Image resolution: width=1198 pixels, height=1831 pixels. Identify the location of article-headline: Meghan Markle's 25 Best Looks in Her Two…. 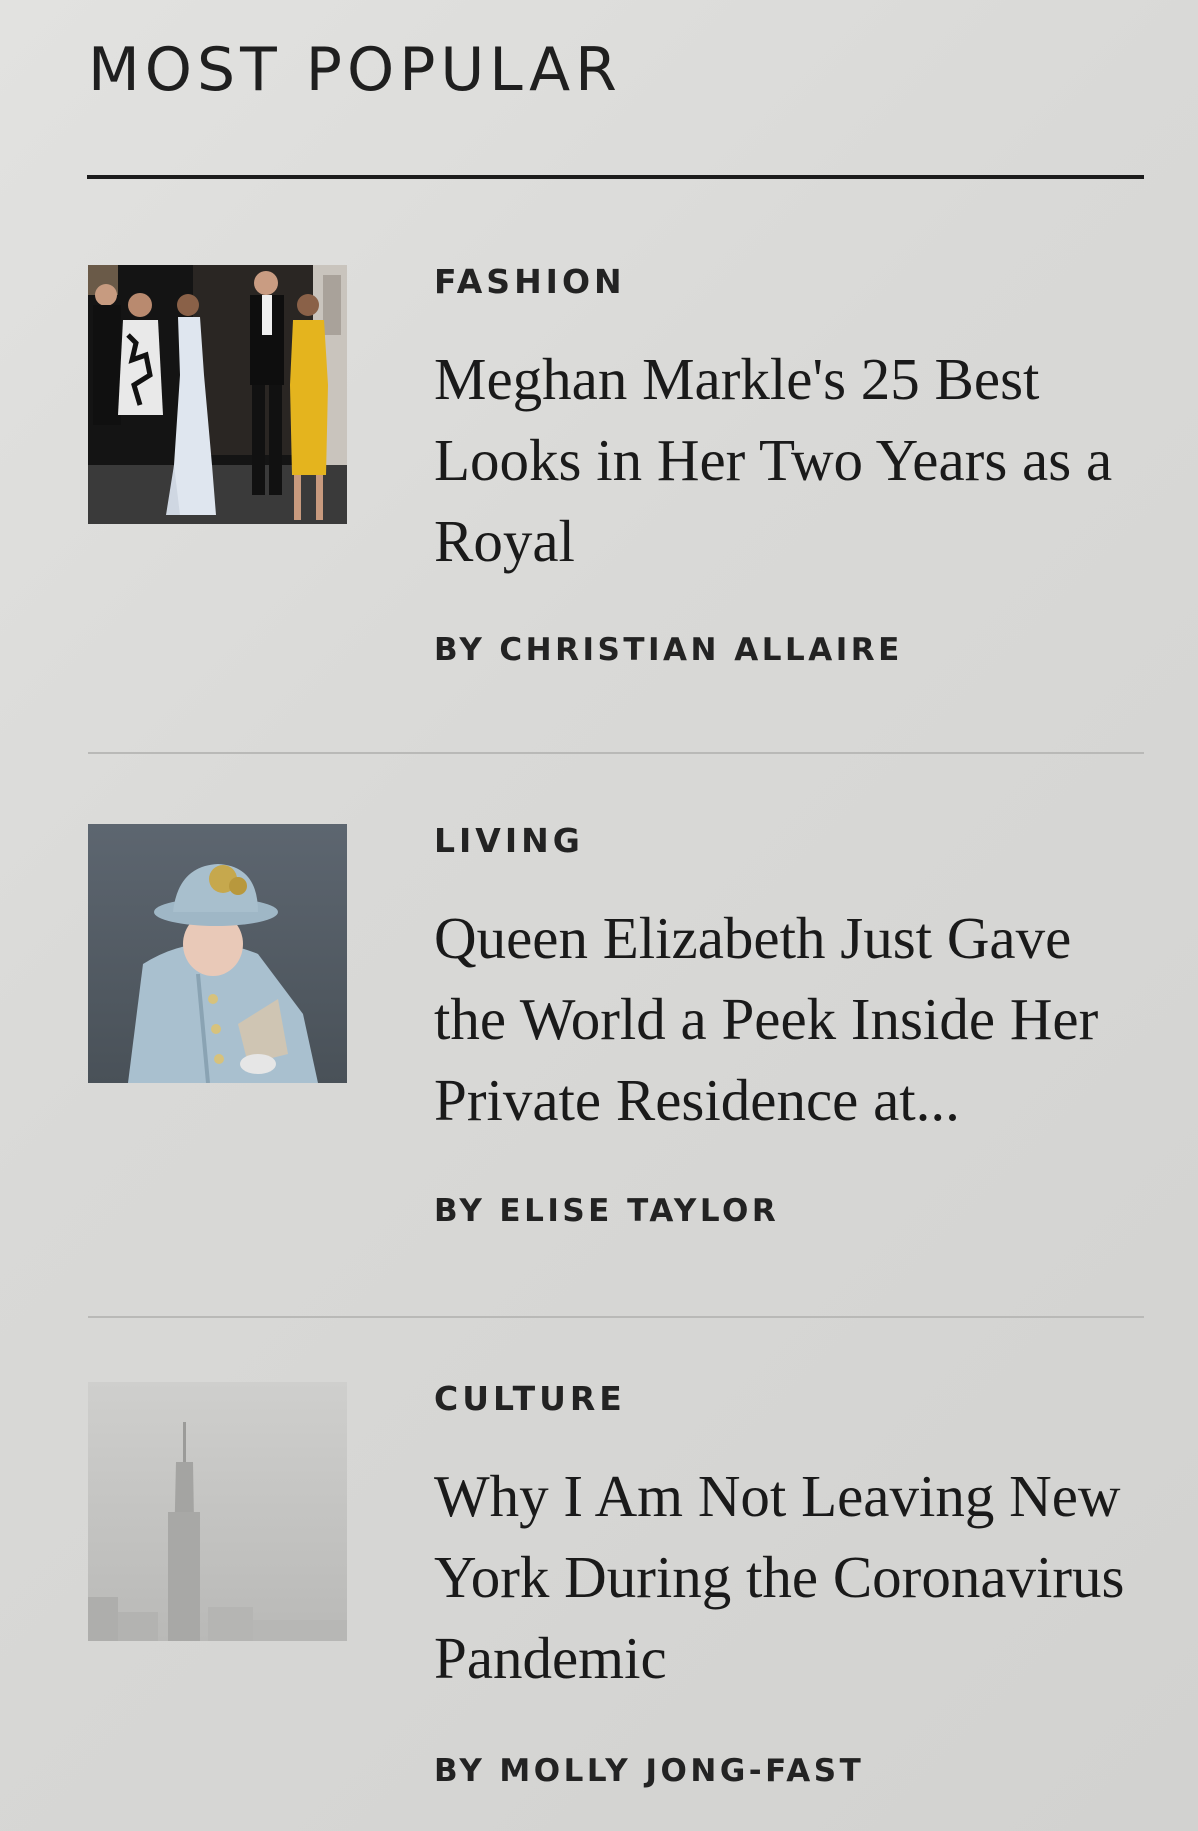
(794, 460).